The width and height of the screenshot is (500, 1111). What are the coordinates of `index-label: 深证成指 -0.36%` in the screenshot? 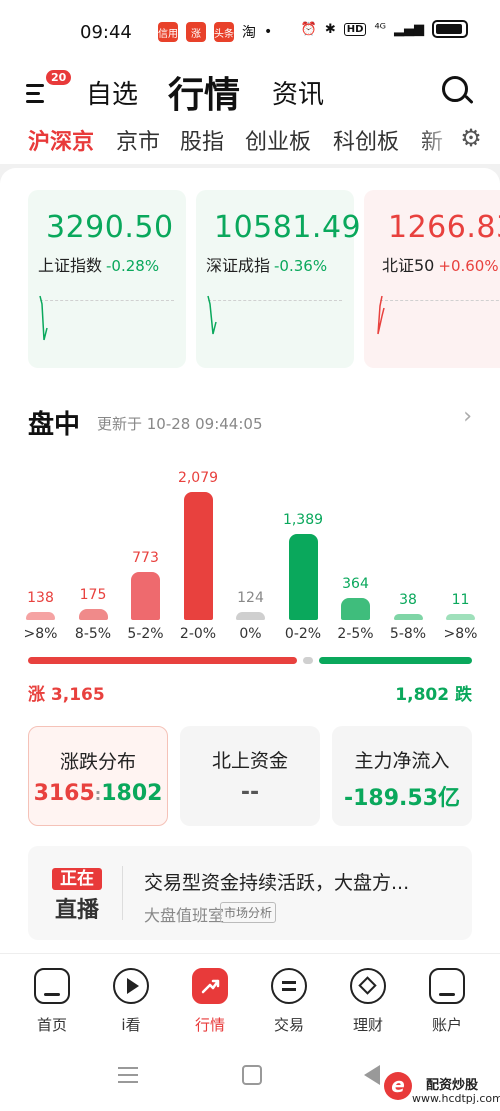 It's located at (266, 264).